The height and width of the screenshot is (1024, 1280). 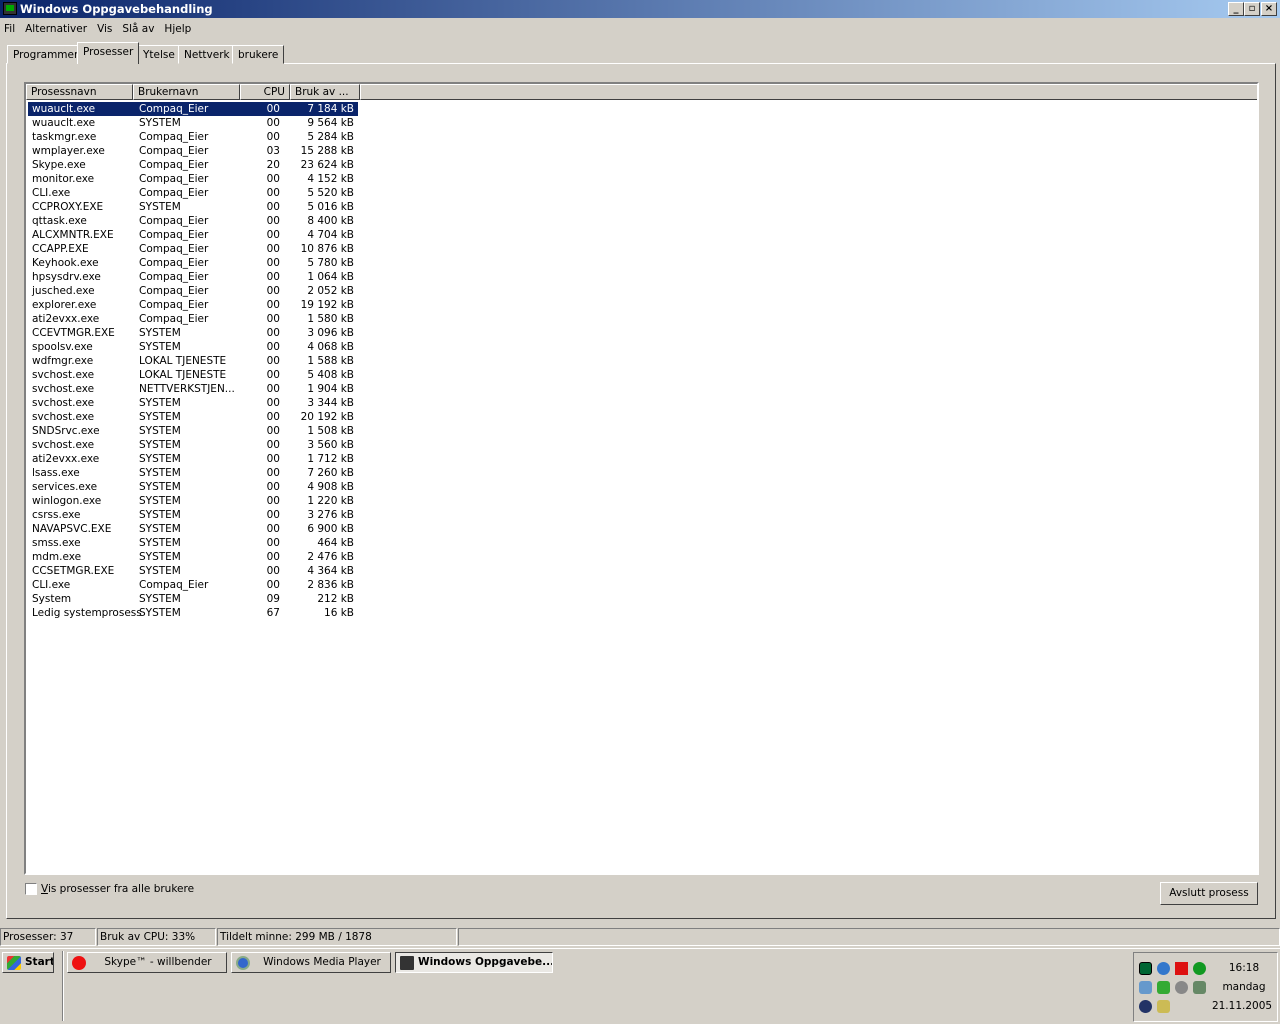 What do you see at coordinates (1145, 968) in the screenshot?
I see `cpu-meter-icon` at bounding box center [1145, 968].